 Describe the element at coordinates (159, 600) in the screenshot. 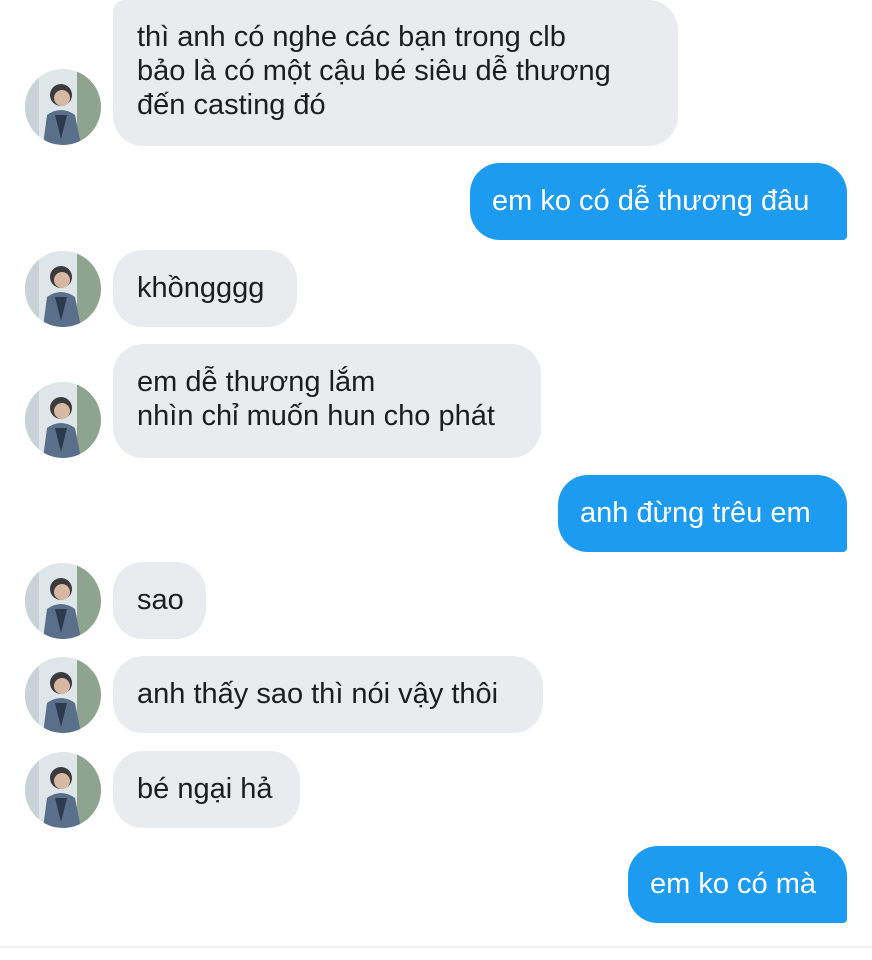

I see `incoming-message-bubble: sao` at that location.